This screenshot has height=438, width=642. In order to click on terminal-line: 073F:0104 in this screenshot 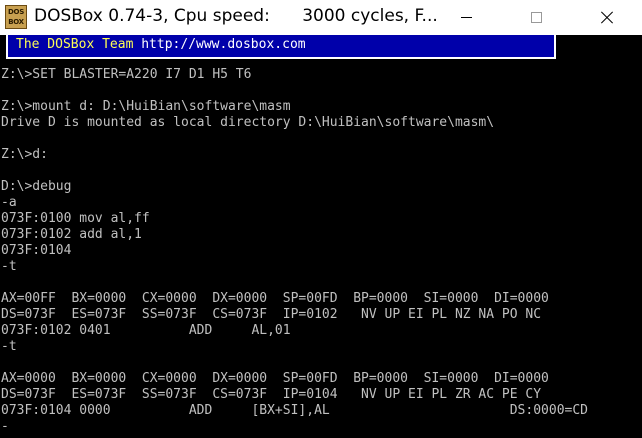, I will do `click(36, 250)`.